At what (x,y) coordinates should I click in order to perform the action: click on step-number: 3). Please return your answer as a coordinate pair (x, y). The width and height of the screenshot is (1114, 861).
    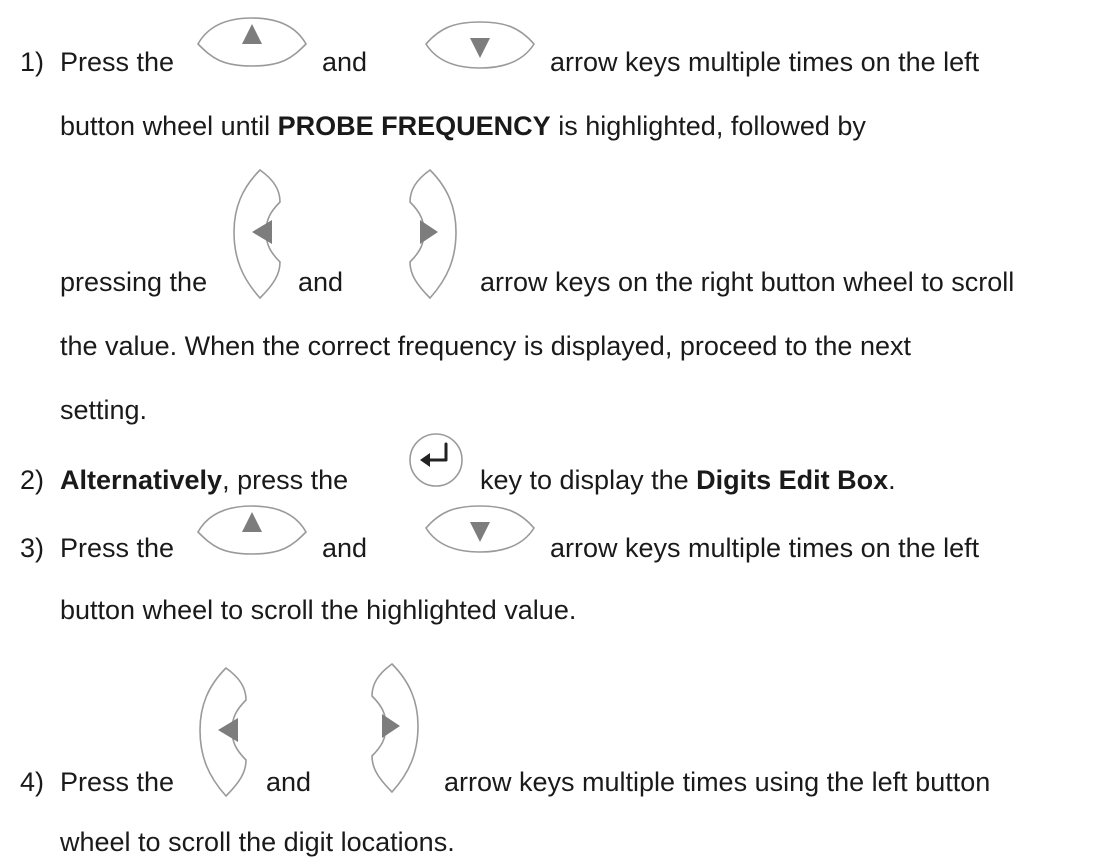
    Looking at the image, I should click on (32, 548).